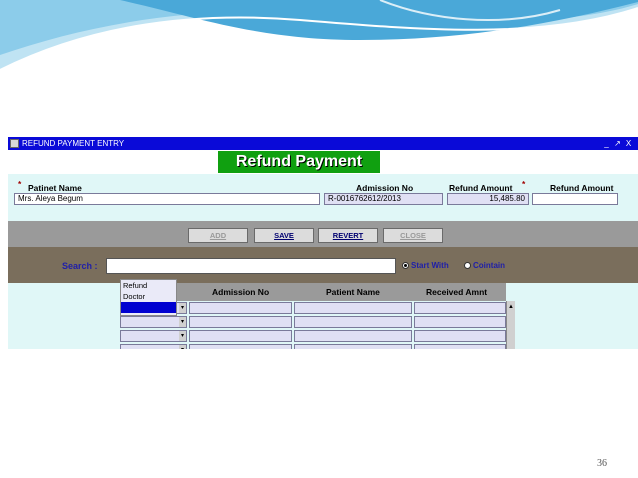 Image resolution: width=638 pixels, height=478 pixels. I want to click on dropdown-option-doctor: Doctor, so click(148, 296).